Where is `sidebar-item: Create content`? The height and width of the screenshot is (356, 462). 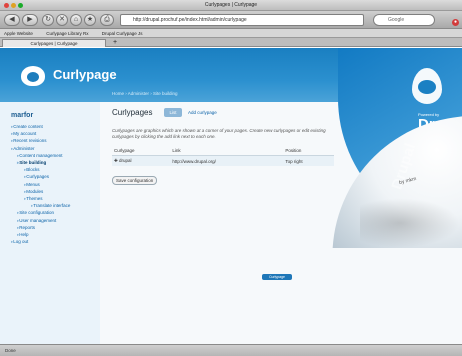 sidebar-item: Create content is located at coordinates (55, 126).